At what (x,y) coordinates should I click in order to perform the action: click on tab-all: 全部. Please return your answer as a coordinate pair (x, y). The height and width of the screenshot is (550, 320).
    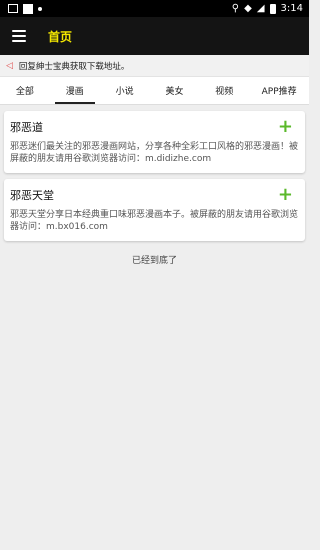
    Looking at the image, I should click on (25, 90).